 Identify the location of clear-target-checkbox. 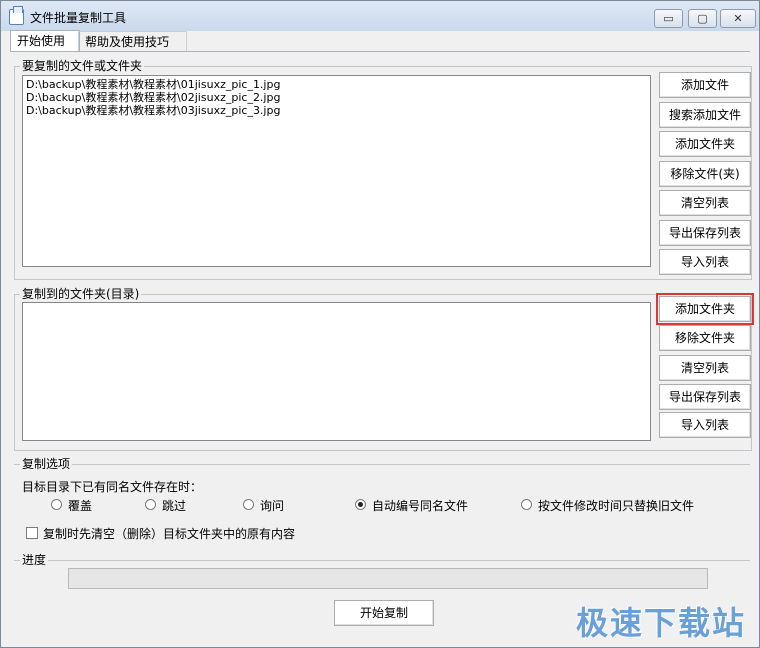
(32, 533).